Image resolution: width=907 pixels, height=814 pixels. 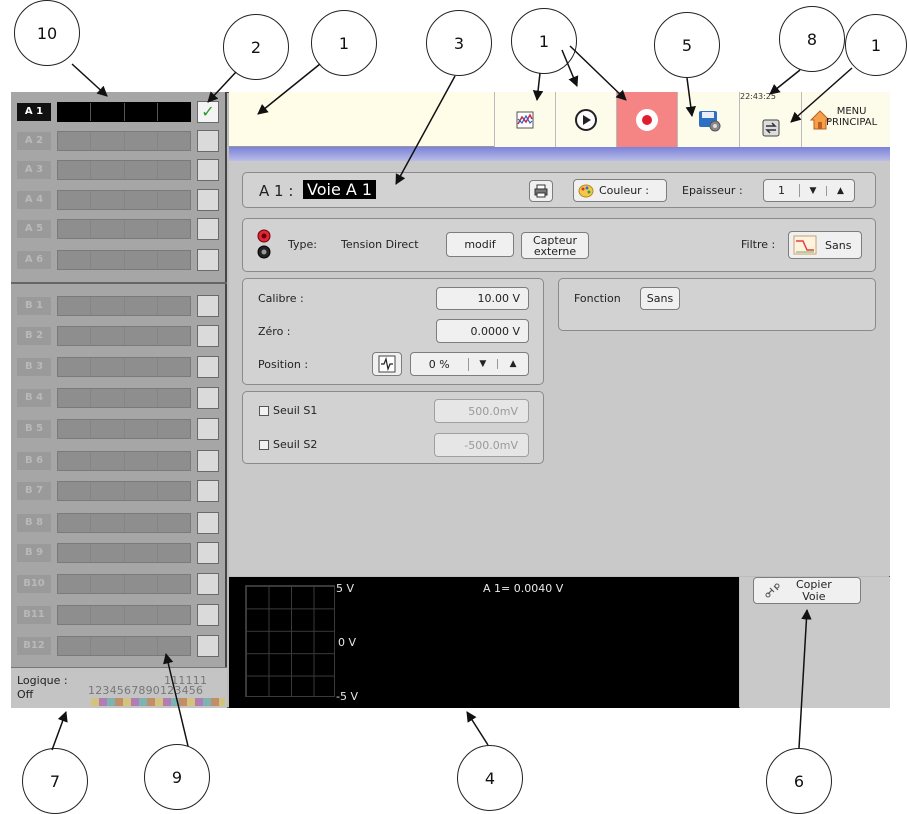 I want to click on channel-row: A 2, so click(x=120, y=141).